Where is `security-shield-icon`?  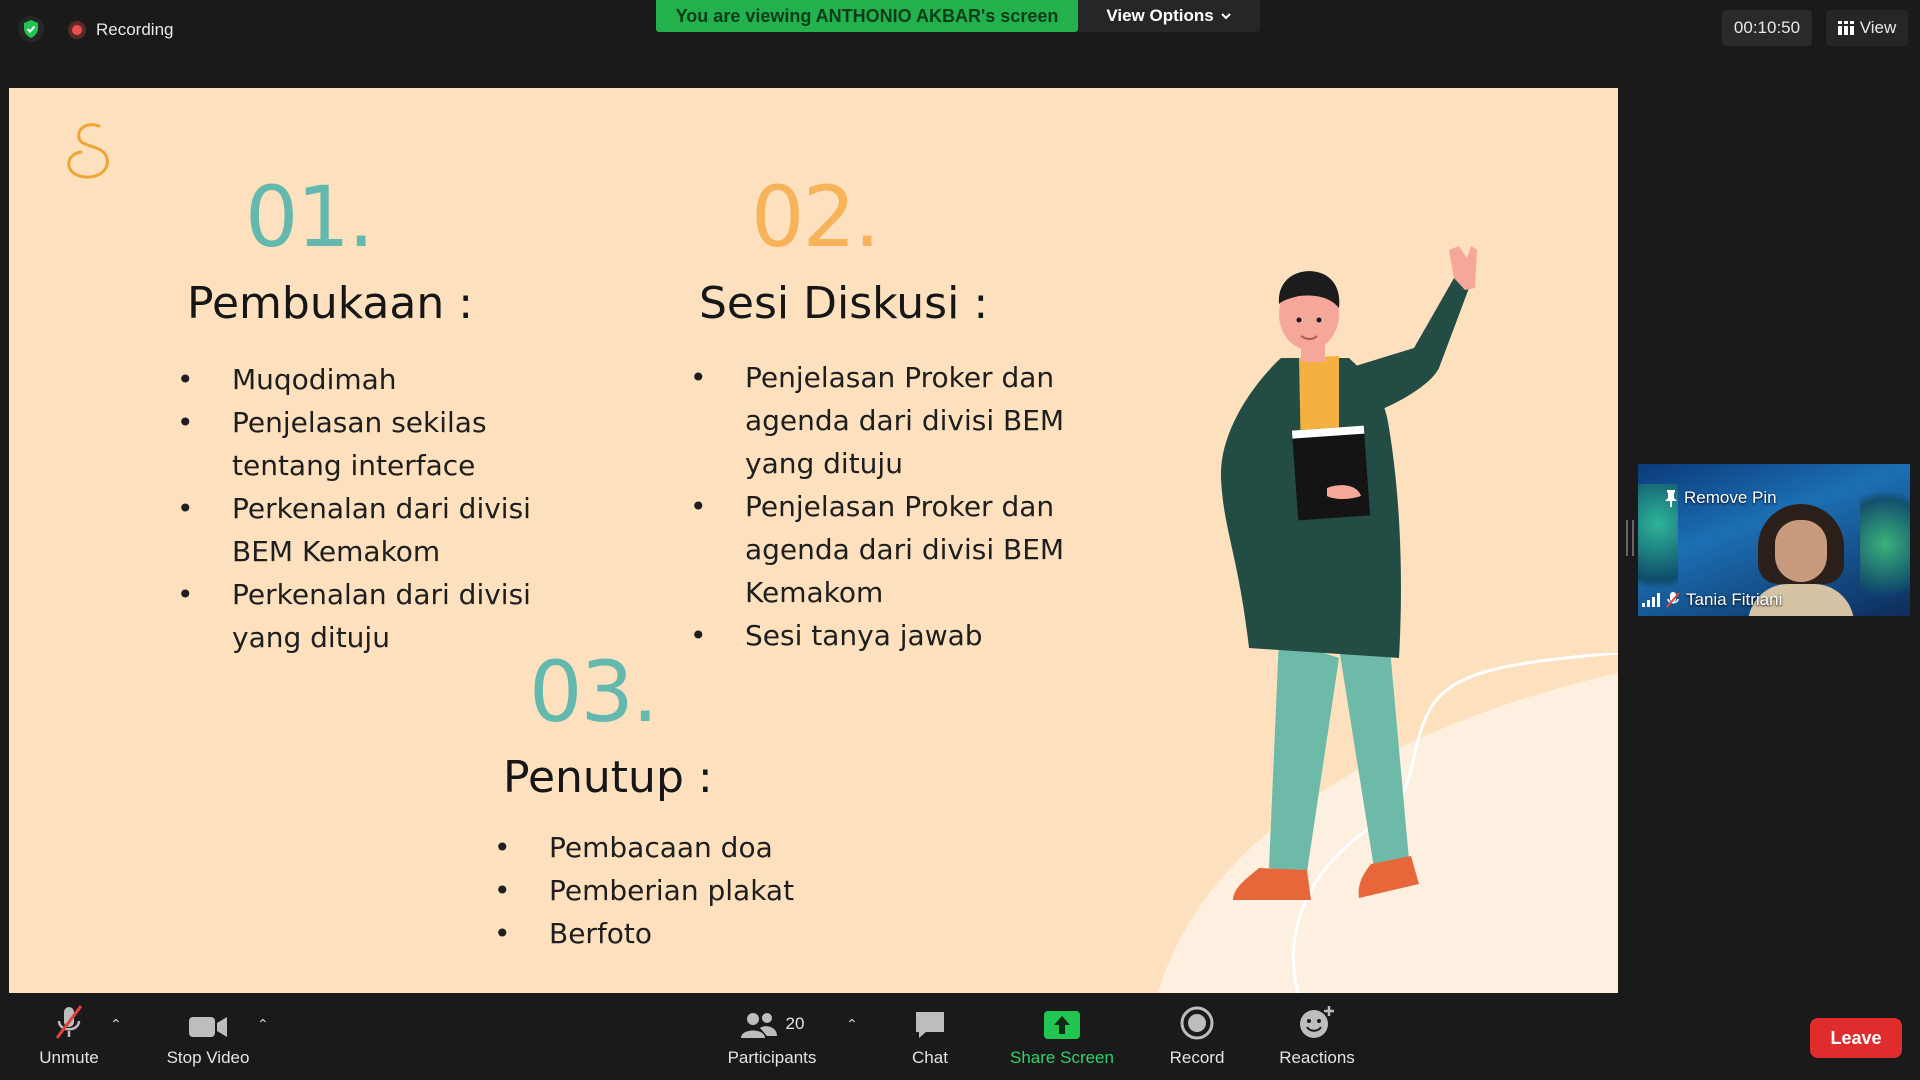
security-shield-icon is located at coordinates (31, 29).